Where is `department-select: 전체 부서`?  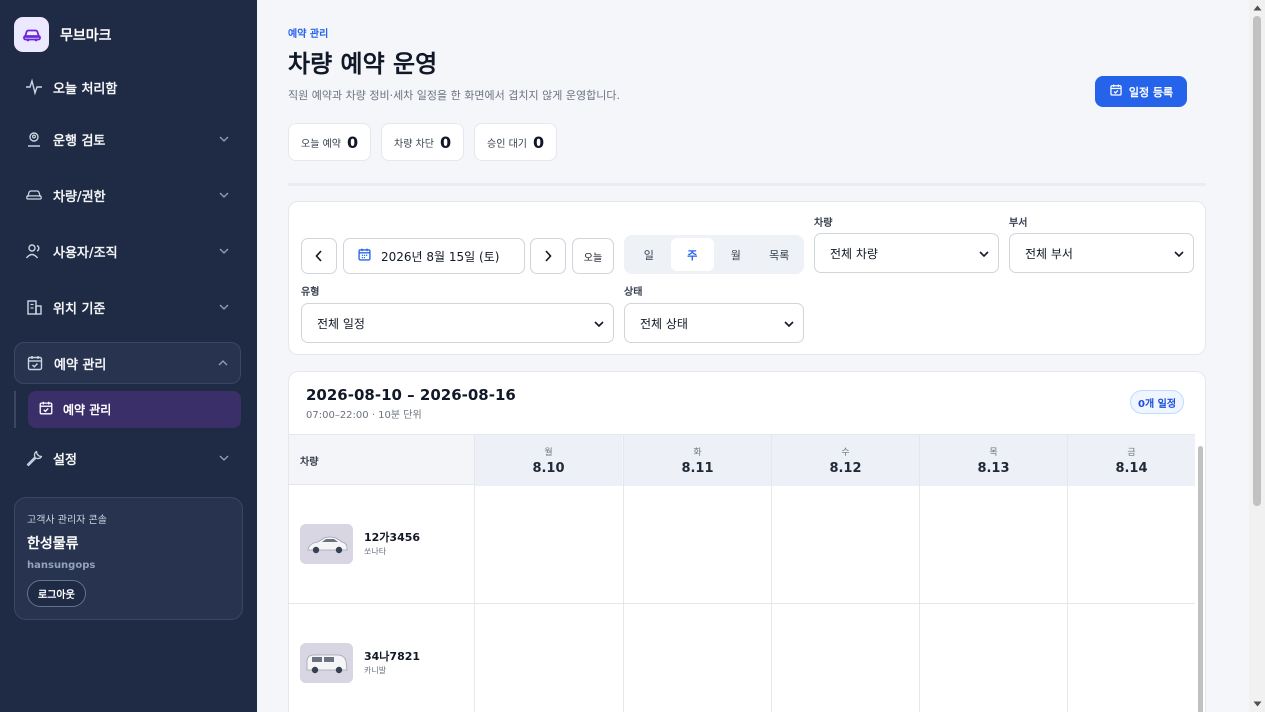 department-select: 전체 부서 is located at coordinates (1101, 253).